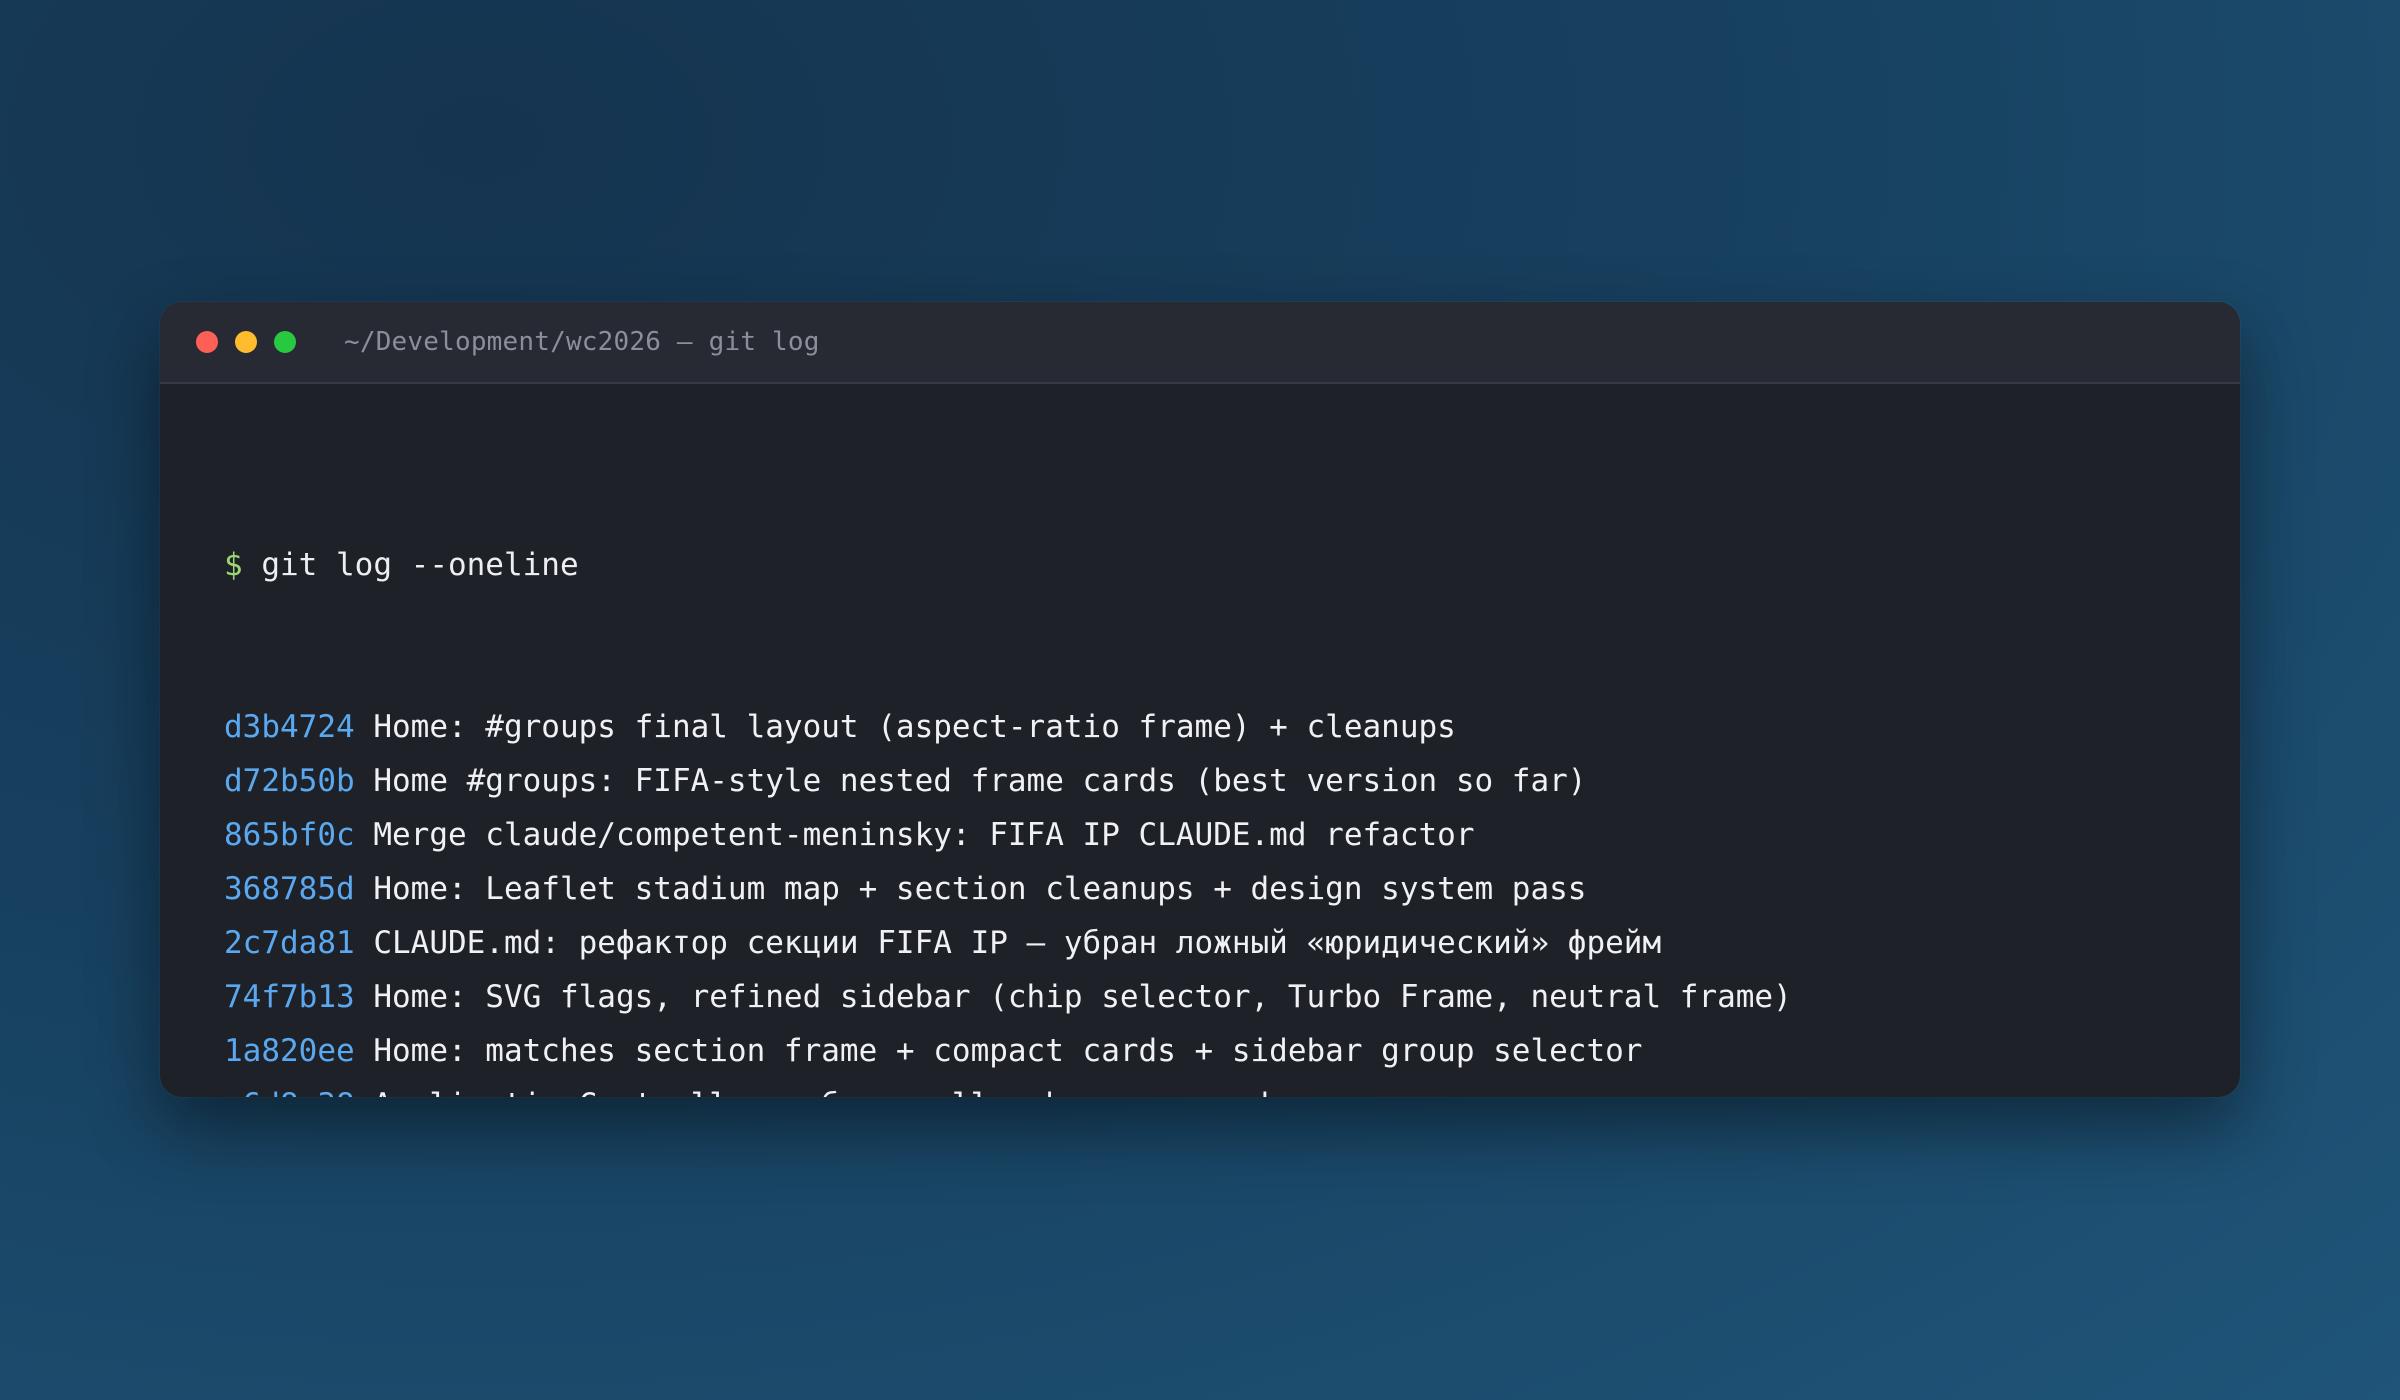  What do you see at coordinates (420, 565) in the screenshot?
I see `command-text: git log --oneline` at bounding box center [420, 565].